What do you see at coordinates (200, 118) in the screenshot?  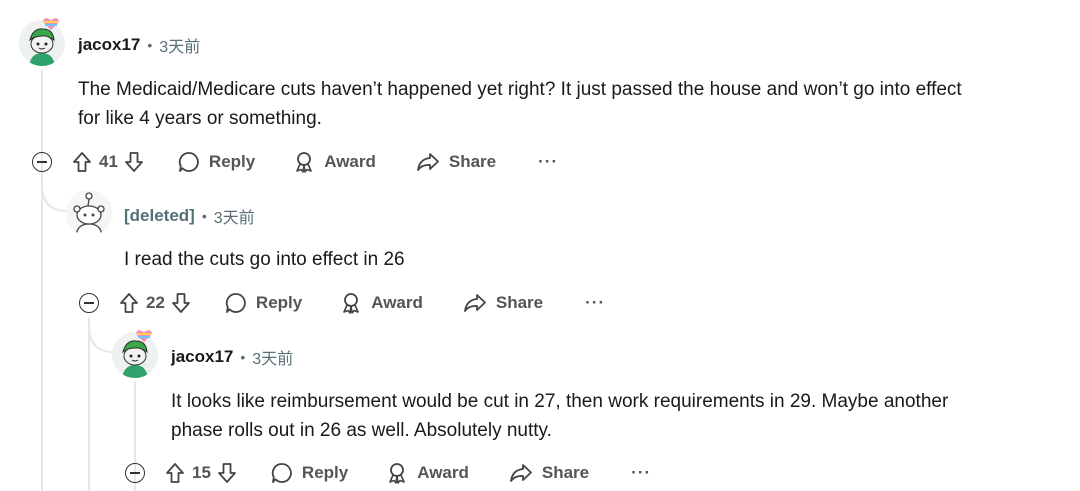 I see `comment-body-line: for like 4 years or something.` at bounding box center [200, 118].